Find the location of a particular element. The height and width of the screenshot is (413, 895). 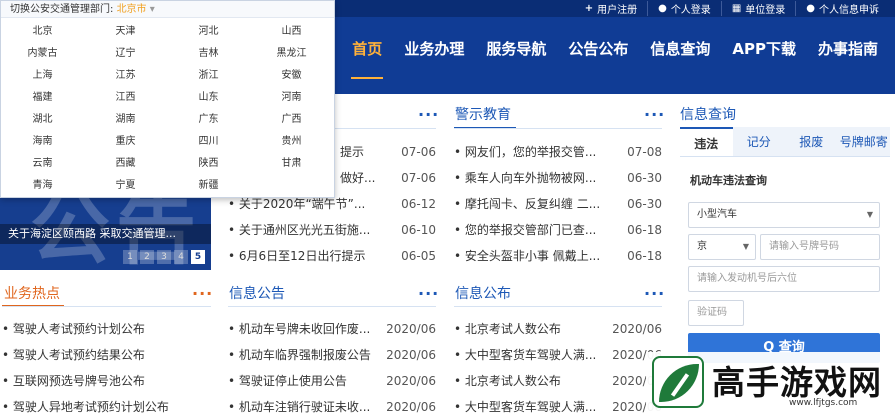

city-option: 青海 is located at coordinates (42, 186).